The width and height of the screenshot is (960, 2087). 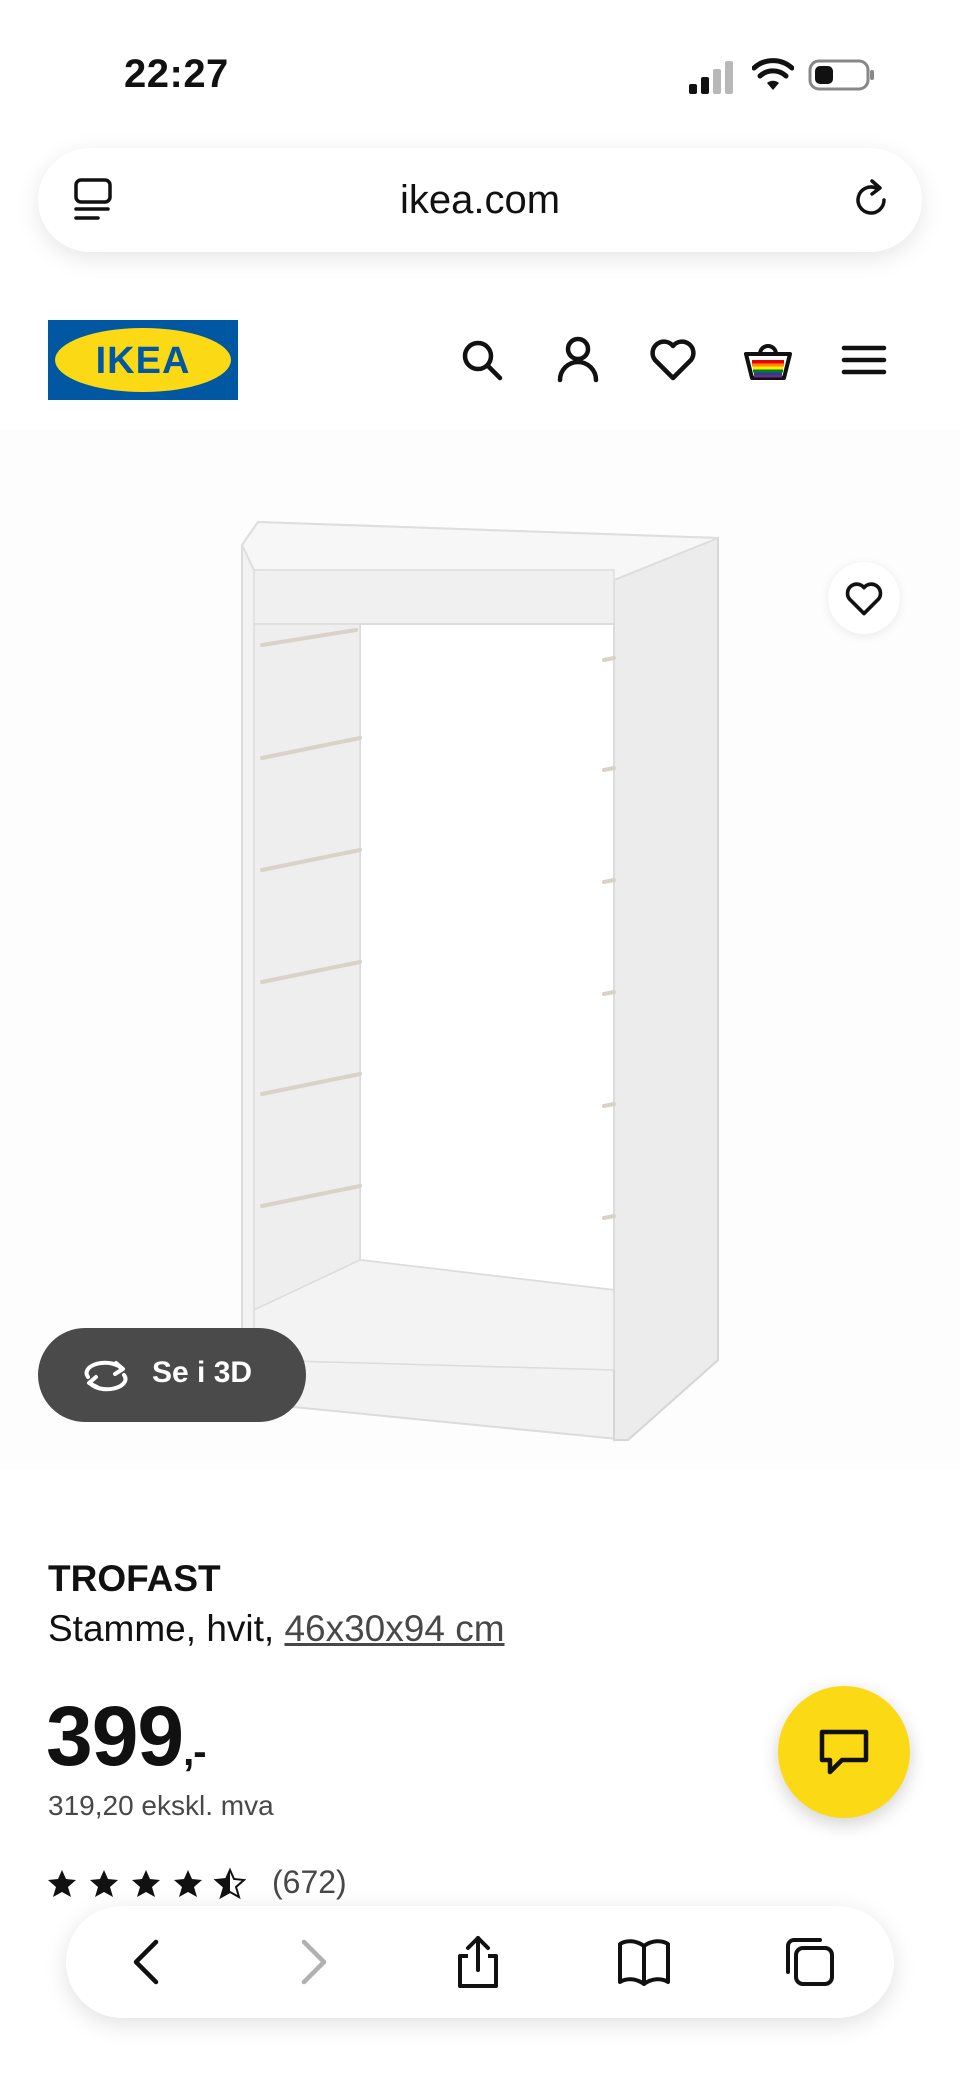 What do you see at coordinates (166, 1628) in the screenshot?
I see `product-type: Stamme, hvit,` at bounding box center [166, 1628].